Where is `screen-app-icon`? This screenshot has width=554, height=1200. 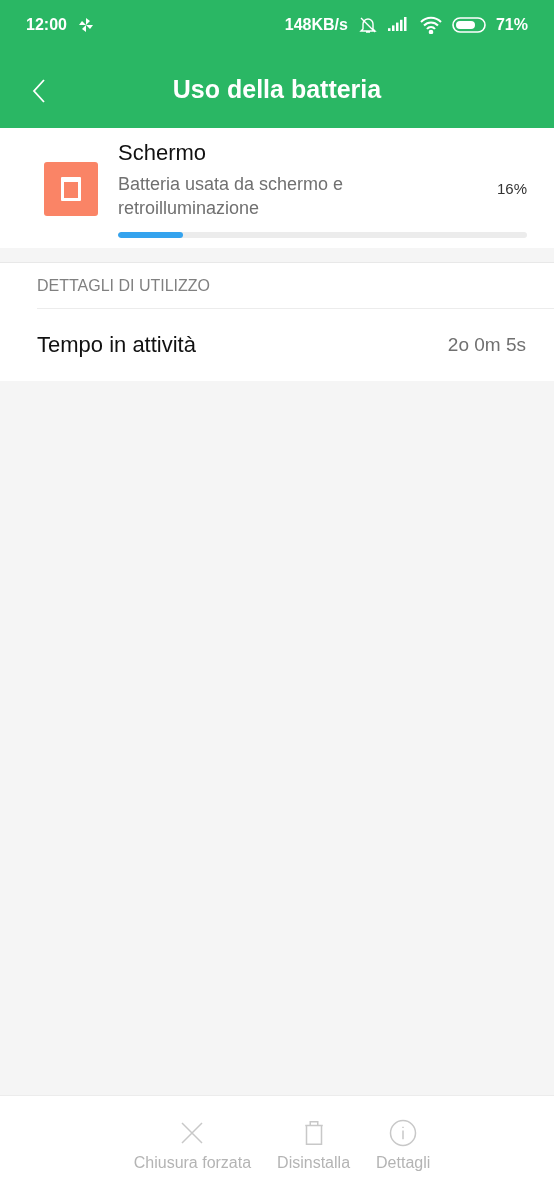
screen-app-icon is located at coordinates (71, 189).